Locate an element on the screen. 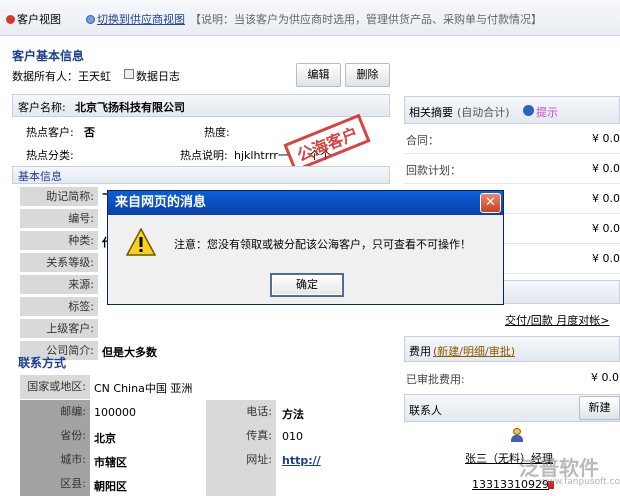  customer-name-bar: 客户名称: 北京飞扬科技有限公司 is located at coordinates (201, 105).